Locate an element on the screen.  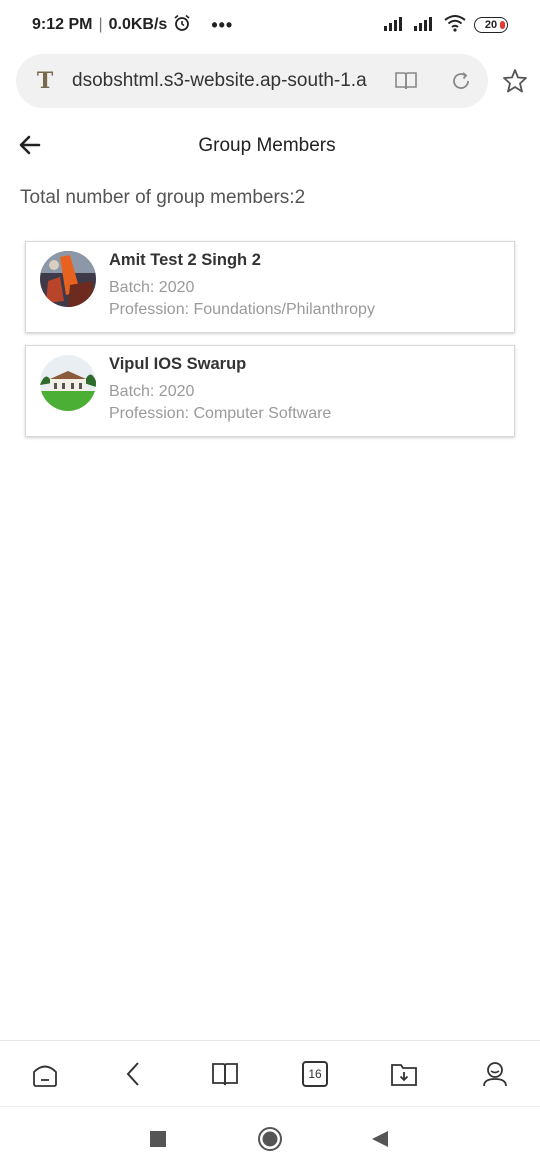
member-name: Amit Test 2 Singh 2 is located at coordinates (185, 260).